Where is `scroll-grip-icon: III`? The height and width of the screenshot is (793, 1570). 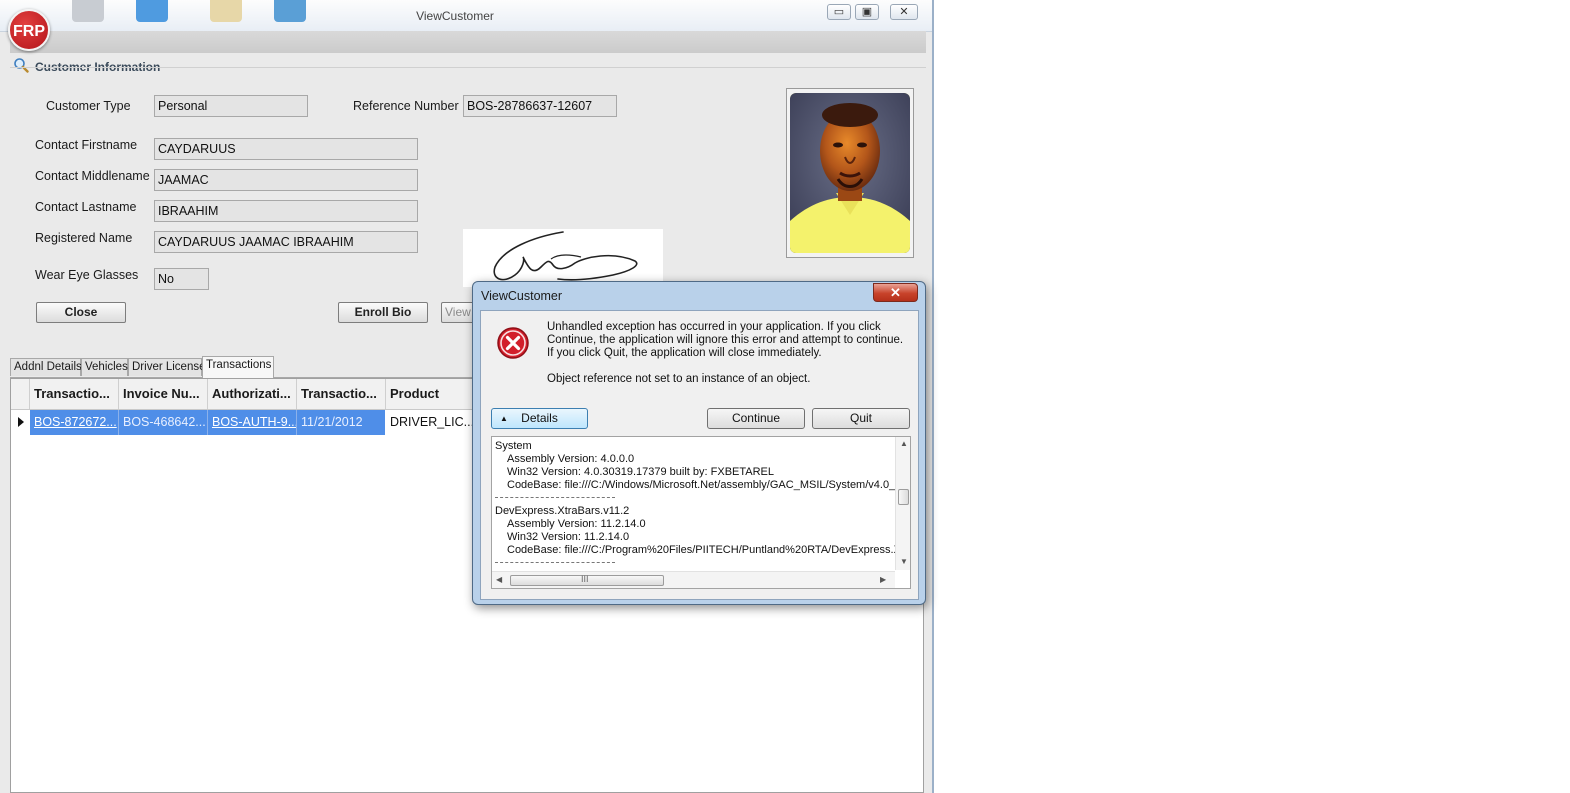
scroll-grip-icon: III is located at coordinates (585, 579).